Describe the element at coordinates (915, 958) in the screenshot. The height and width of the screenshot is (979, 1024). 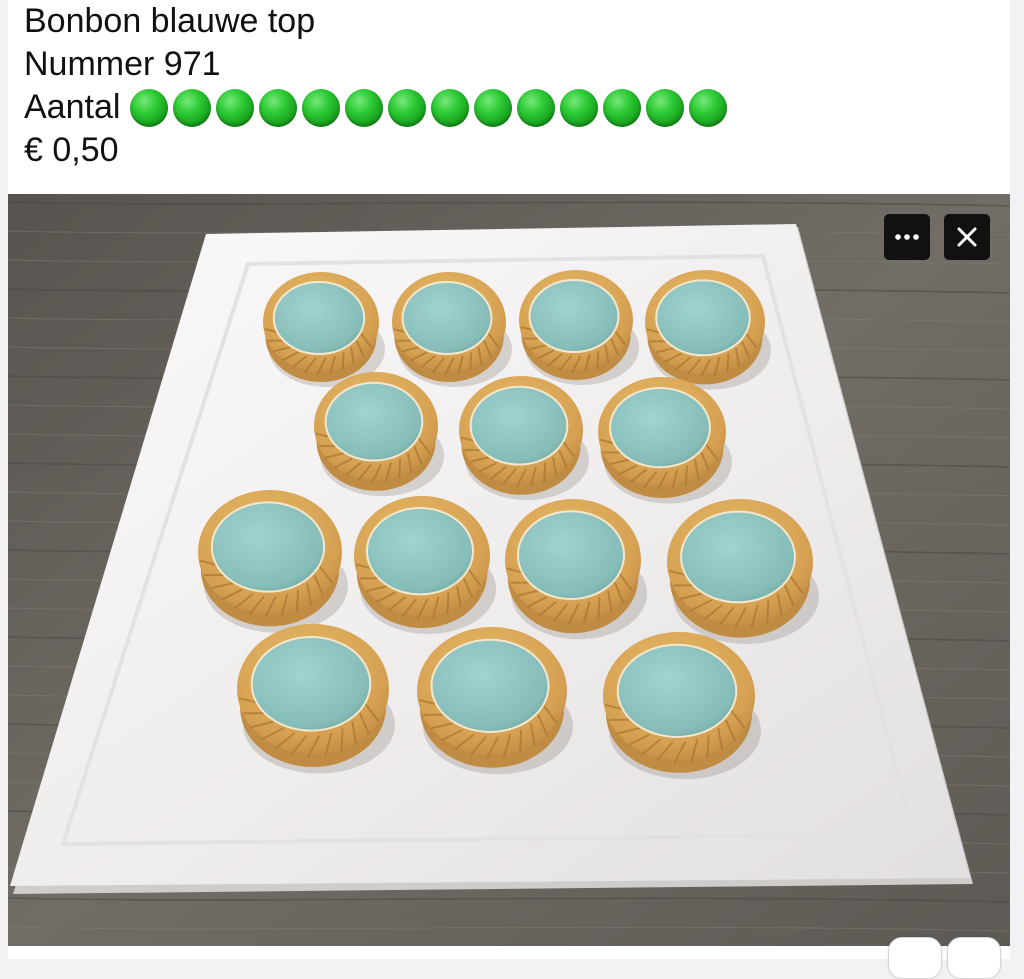
I see `reaction-button` at that location.